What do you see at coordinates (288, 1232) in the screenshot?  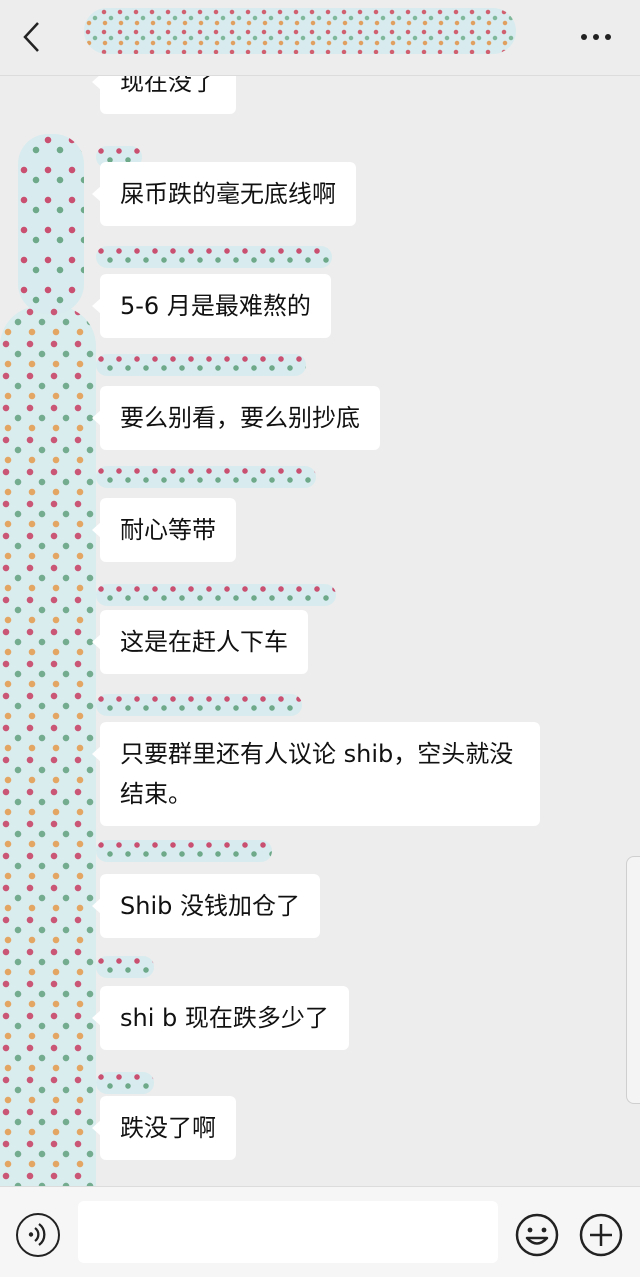 I see `message-input` at bounding box center [288, 1232].